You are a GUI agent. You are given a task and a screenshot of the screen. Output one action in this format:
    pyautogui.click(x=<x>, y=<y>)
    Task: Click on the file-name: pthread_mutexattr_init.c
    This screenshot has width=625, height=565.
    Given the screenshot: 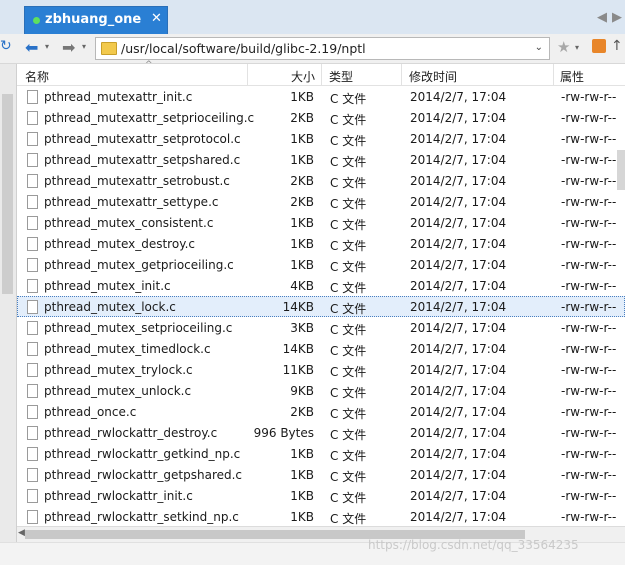 What is the action you would take?
    pyautogui.click(x=118, y=97)
    